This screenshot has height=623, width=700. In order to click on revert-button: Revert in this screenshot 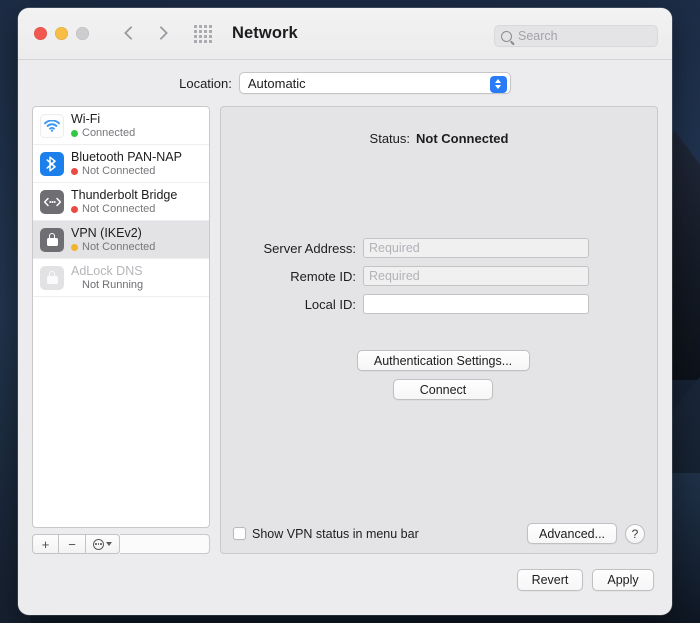, I will do `click(550, 580)`.